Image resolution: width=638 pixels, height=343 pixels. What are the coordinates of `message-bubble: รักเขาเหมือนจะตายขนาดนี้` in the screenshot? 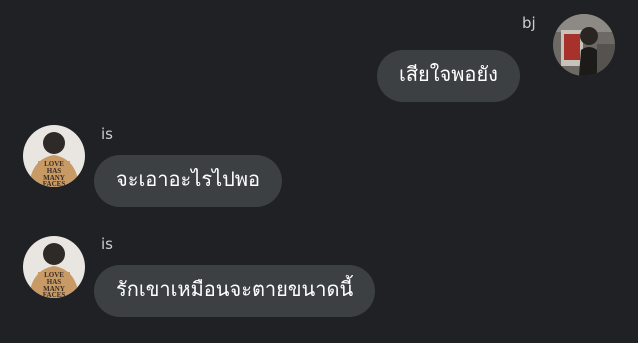 It's located at (235, 291).